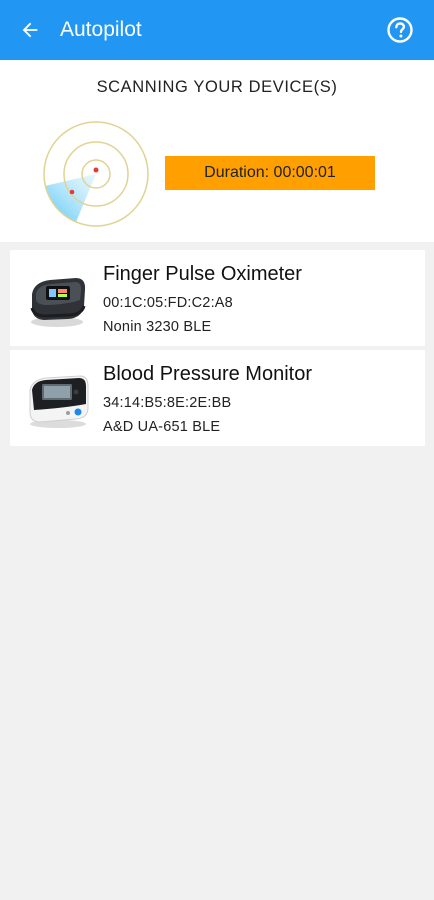  Describe the element at coordinates (270, 173) in the screenshot. I see `duration-badge: Duration: 00:00:01` at that location.